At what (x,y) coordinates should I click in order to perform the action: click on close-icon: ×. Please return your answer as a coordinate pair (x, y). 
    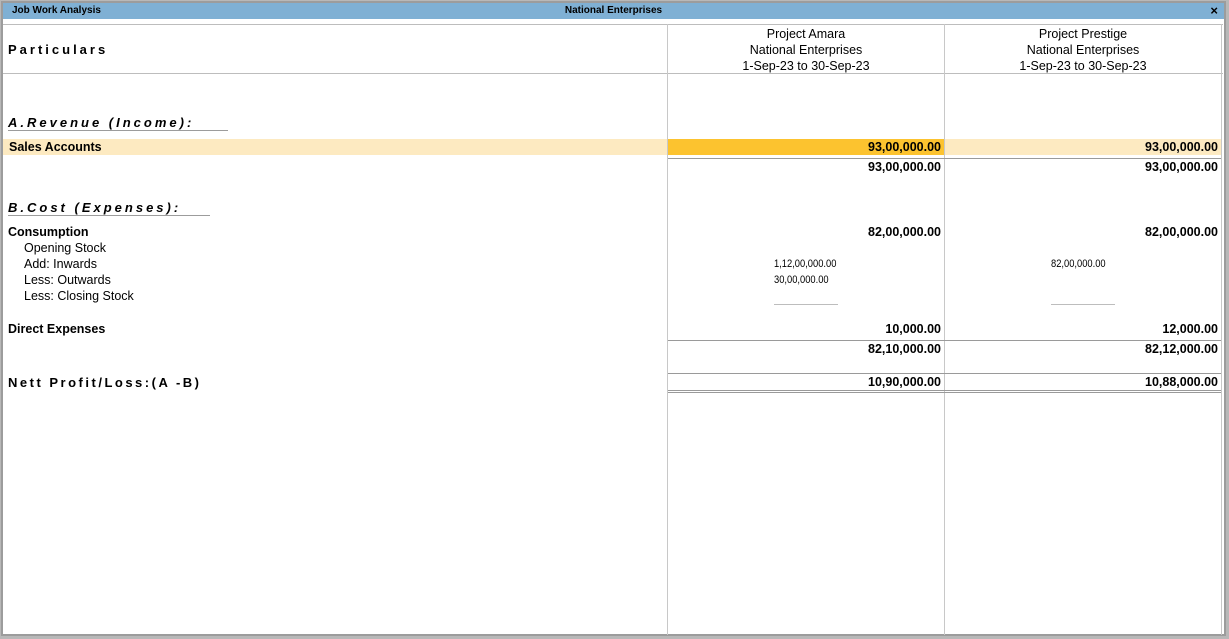
    Looking at the image, I should click on (1214, 10).